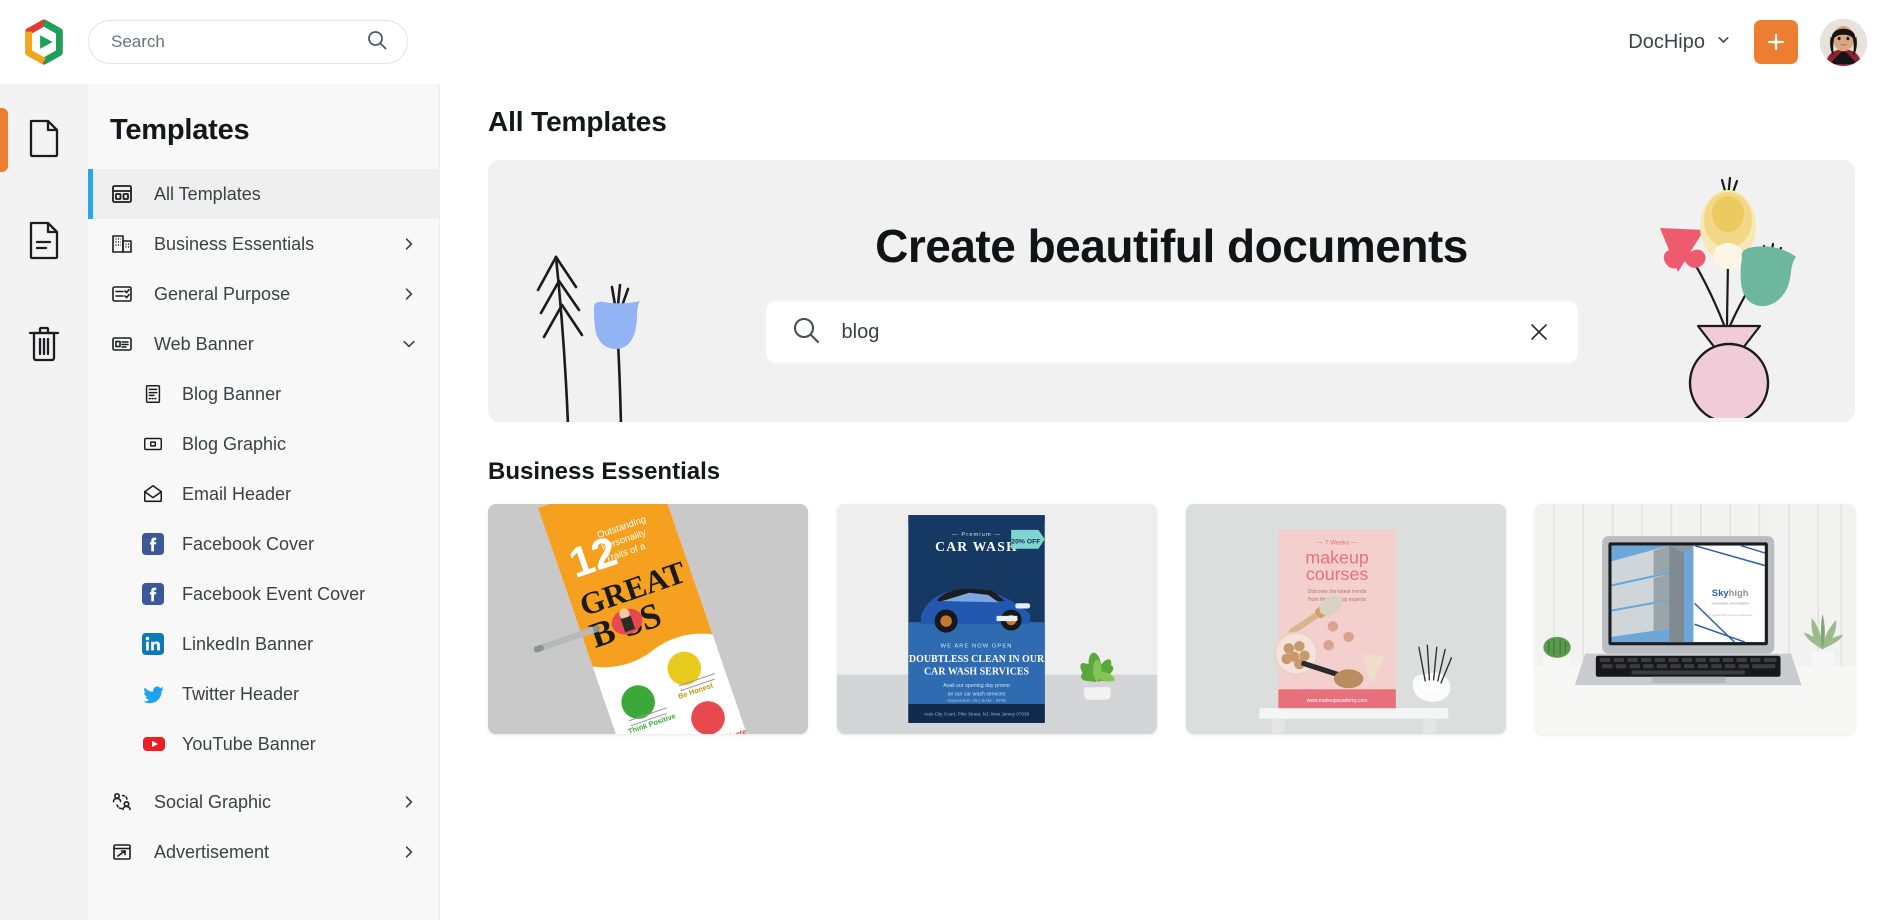  Describe the element at coordinates (1843, 42) in the screenshot. I see `avatar` at that location.